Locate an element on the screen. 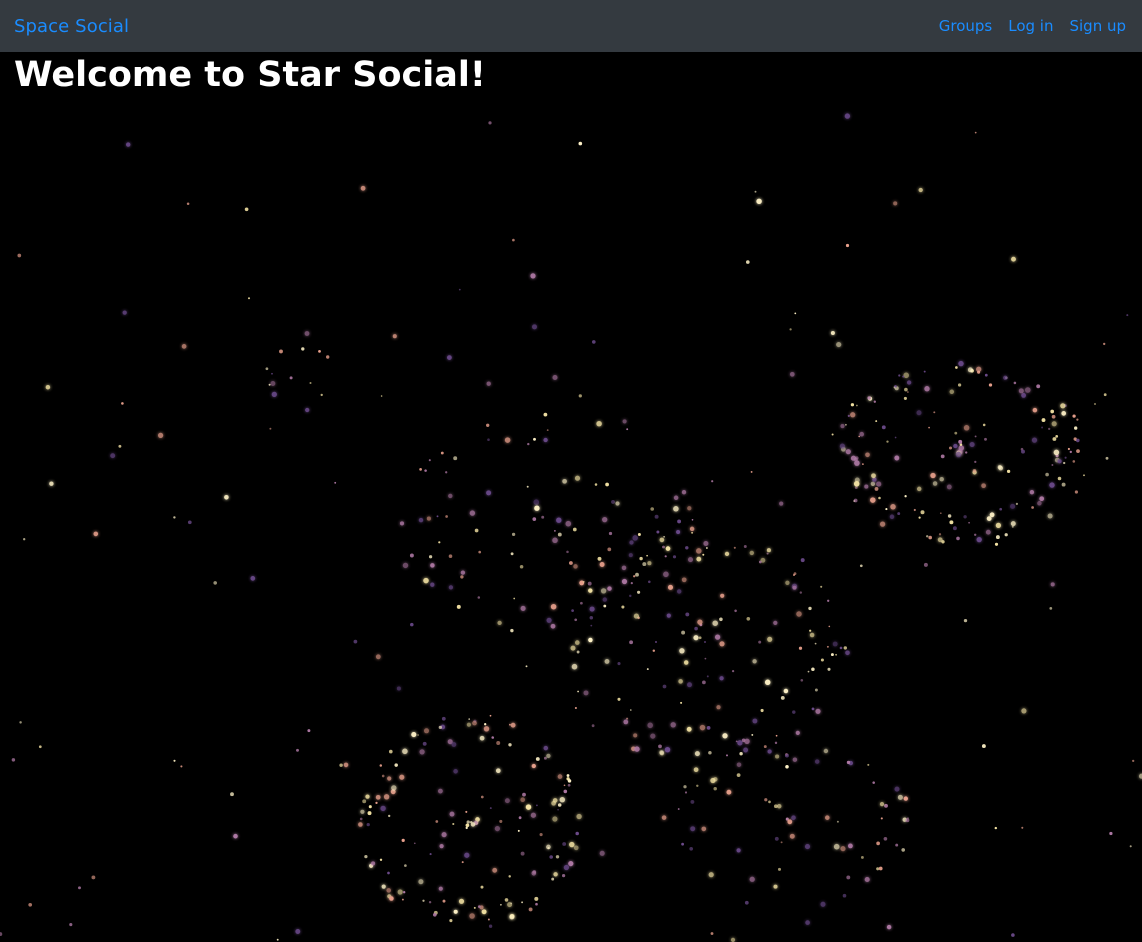 The width and height of the screenshot is (1142, 942). nav-link-signup: Sign up is located at coordinates (1097, 26).